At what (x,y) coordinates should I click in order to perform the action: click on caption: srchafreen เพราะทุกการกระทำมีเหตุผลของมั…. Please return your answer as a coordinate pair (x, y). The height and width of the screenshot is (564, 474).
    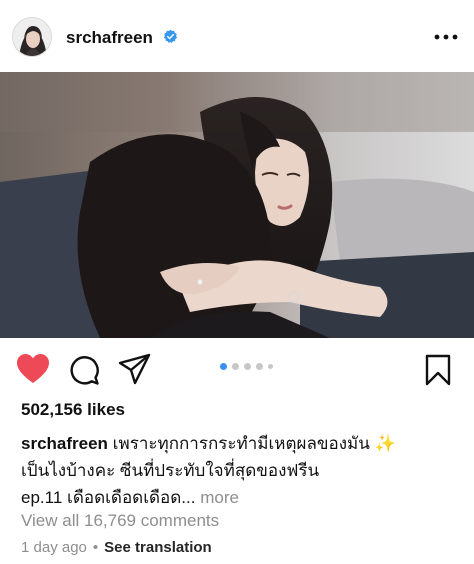
    Looking at the image, I should click on (241, 470).